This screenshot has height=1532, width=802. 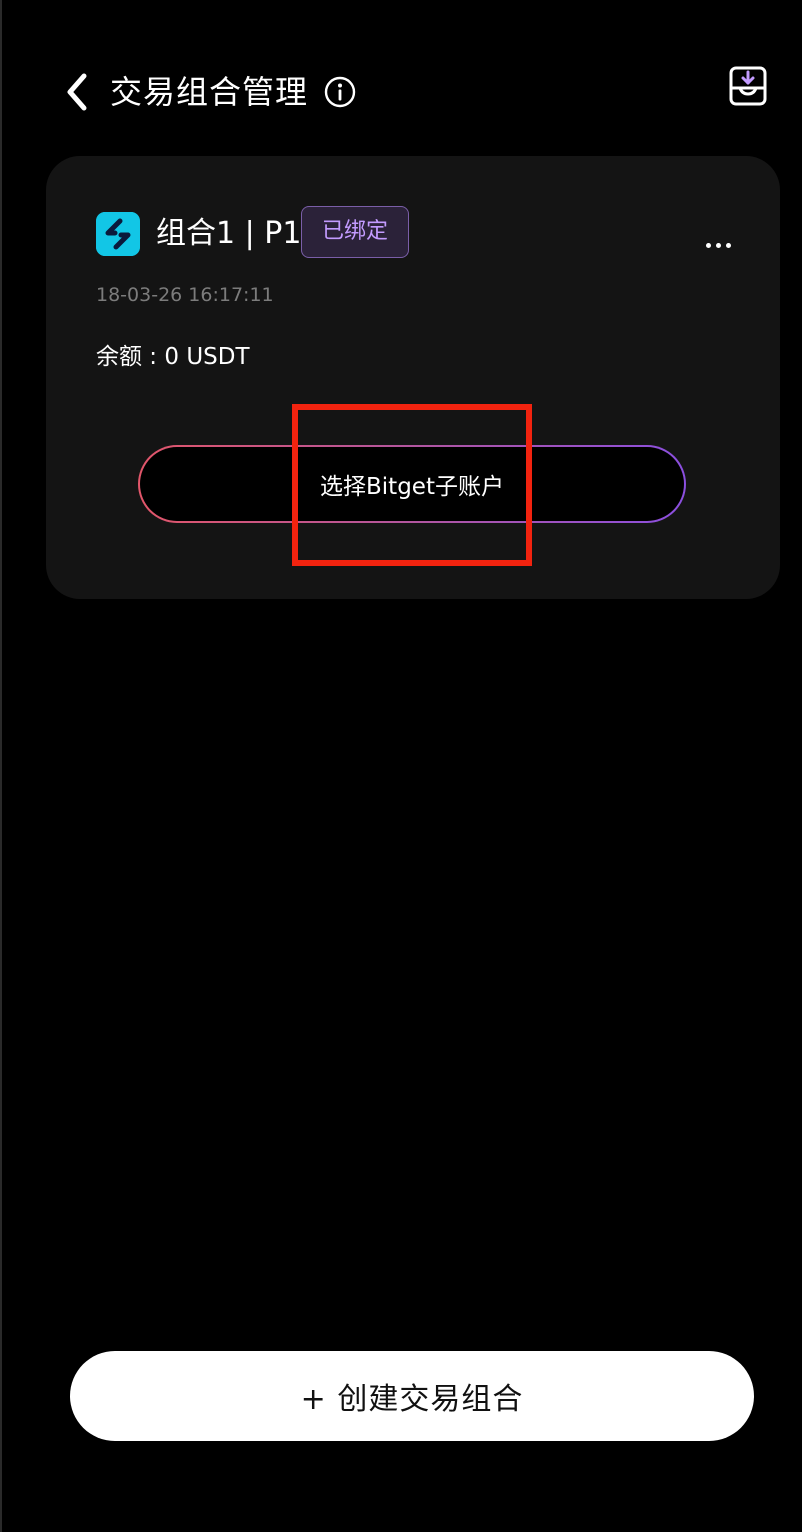 I want to click on screen-edge, so click(x=1, y=766).